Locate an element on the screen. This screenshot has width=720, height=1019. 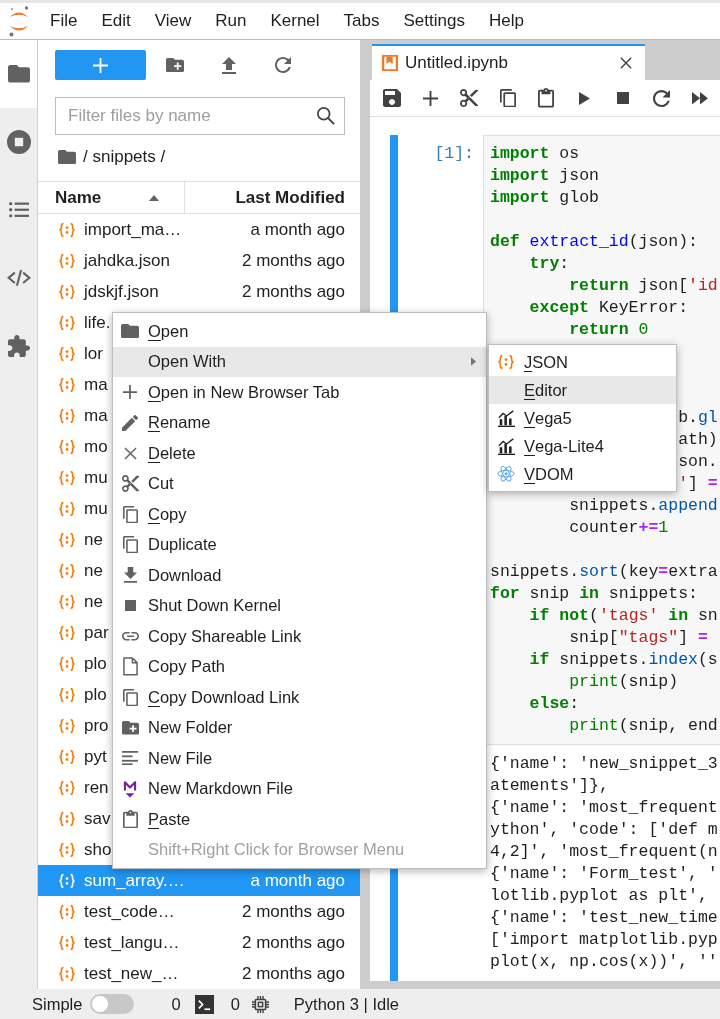
code-line: except KeyError: is located at coordinates (609, 308).